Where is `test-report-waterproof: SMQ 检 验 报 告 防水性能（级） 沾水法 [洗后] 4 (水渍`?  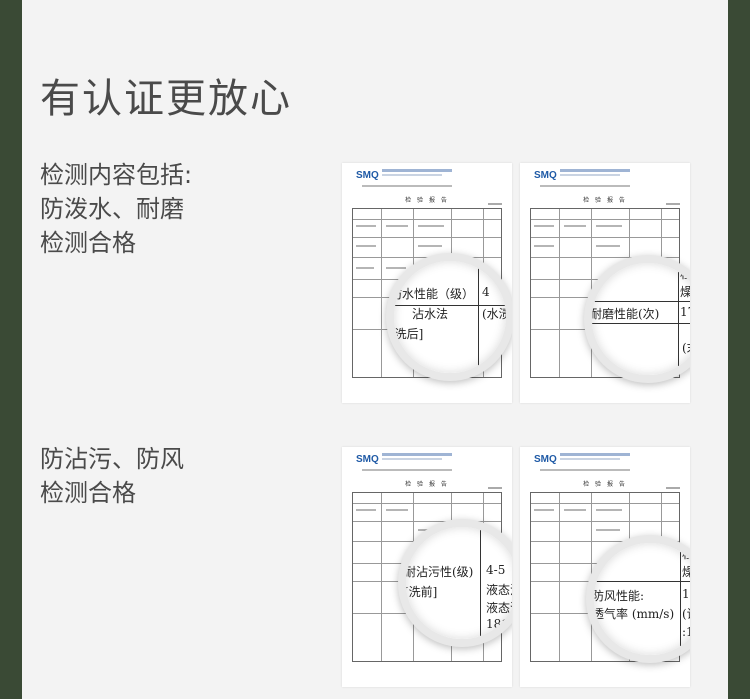
test-report-waterproof: SMQ 检 验 报 告 防水性能（级） 沾水法 [洗后] 4 (水渍 is located at coordinates (427, 283).